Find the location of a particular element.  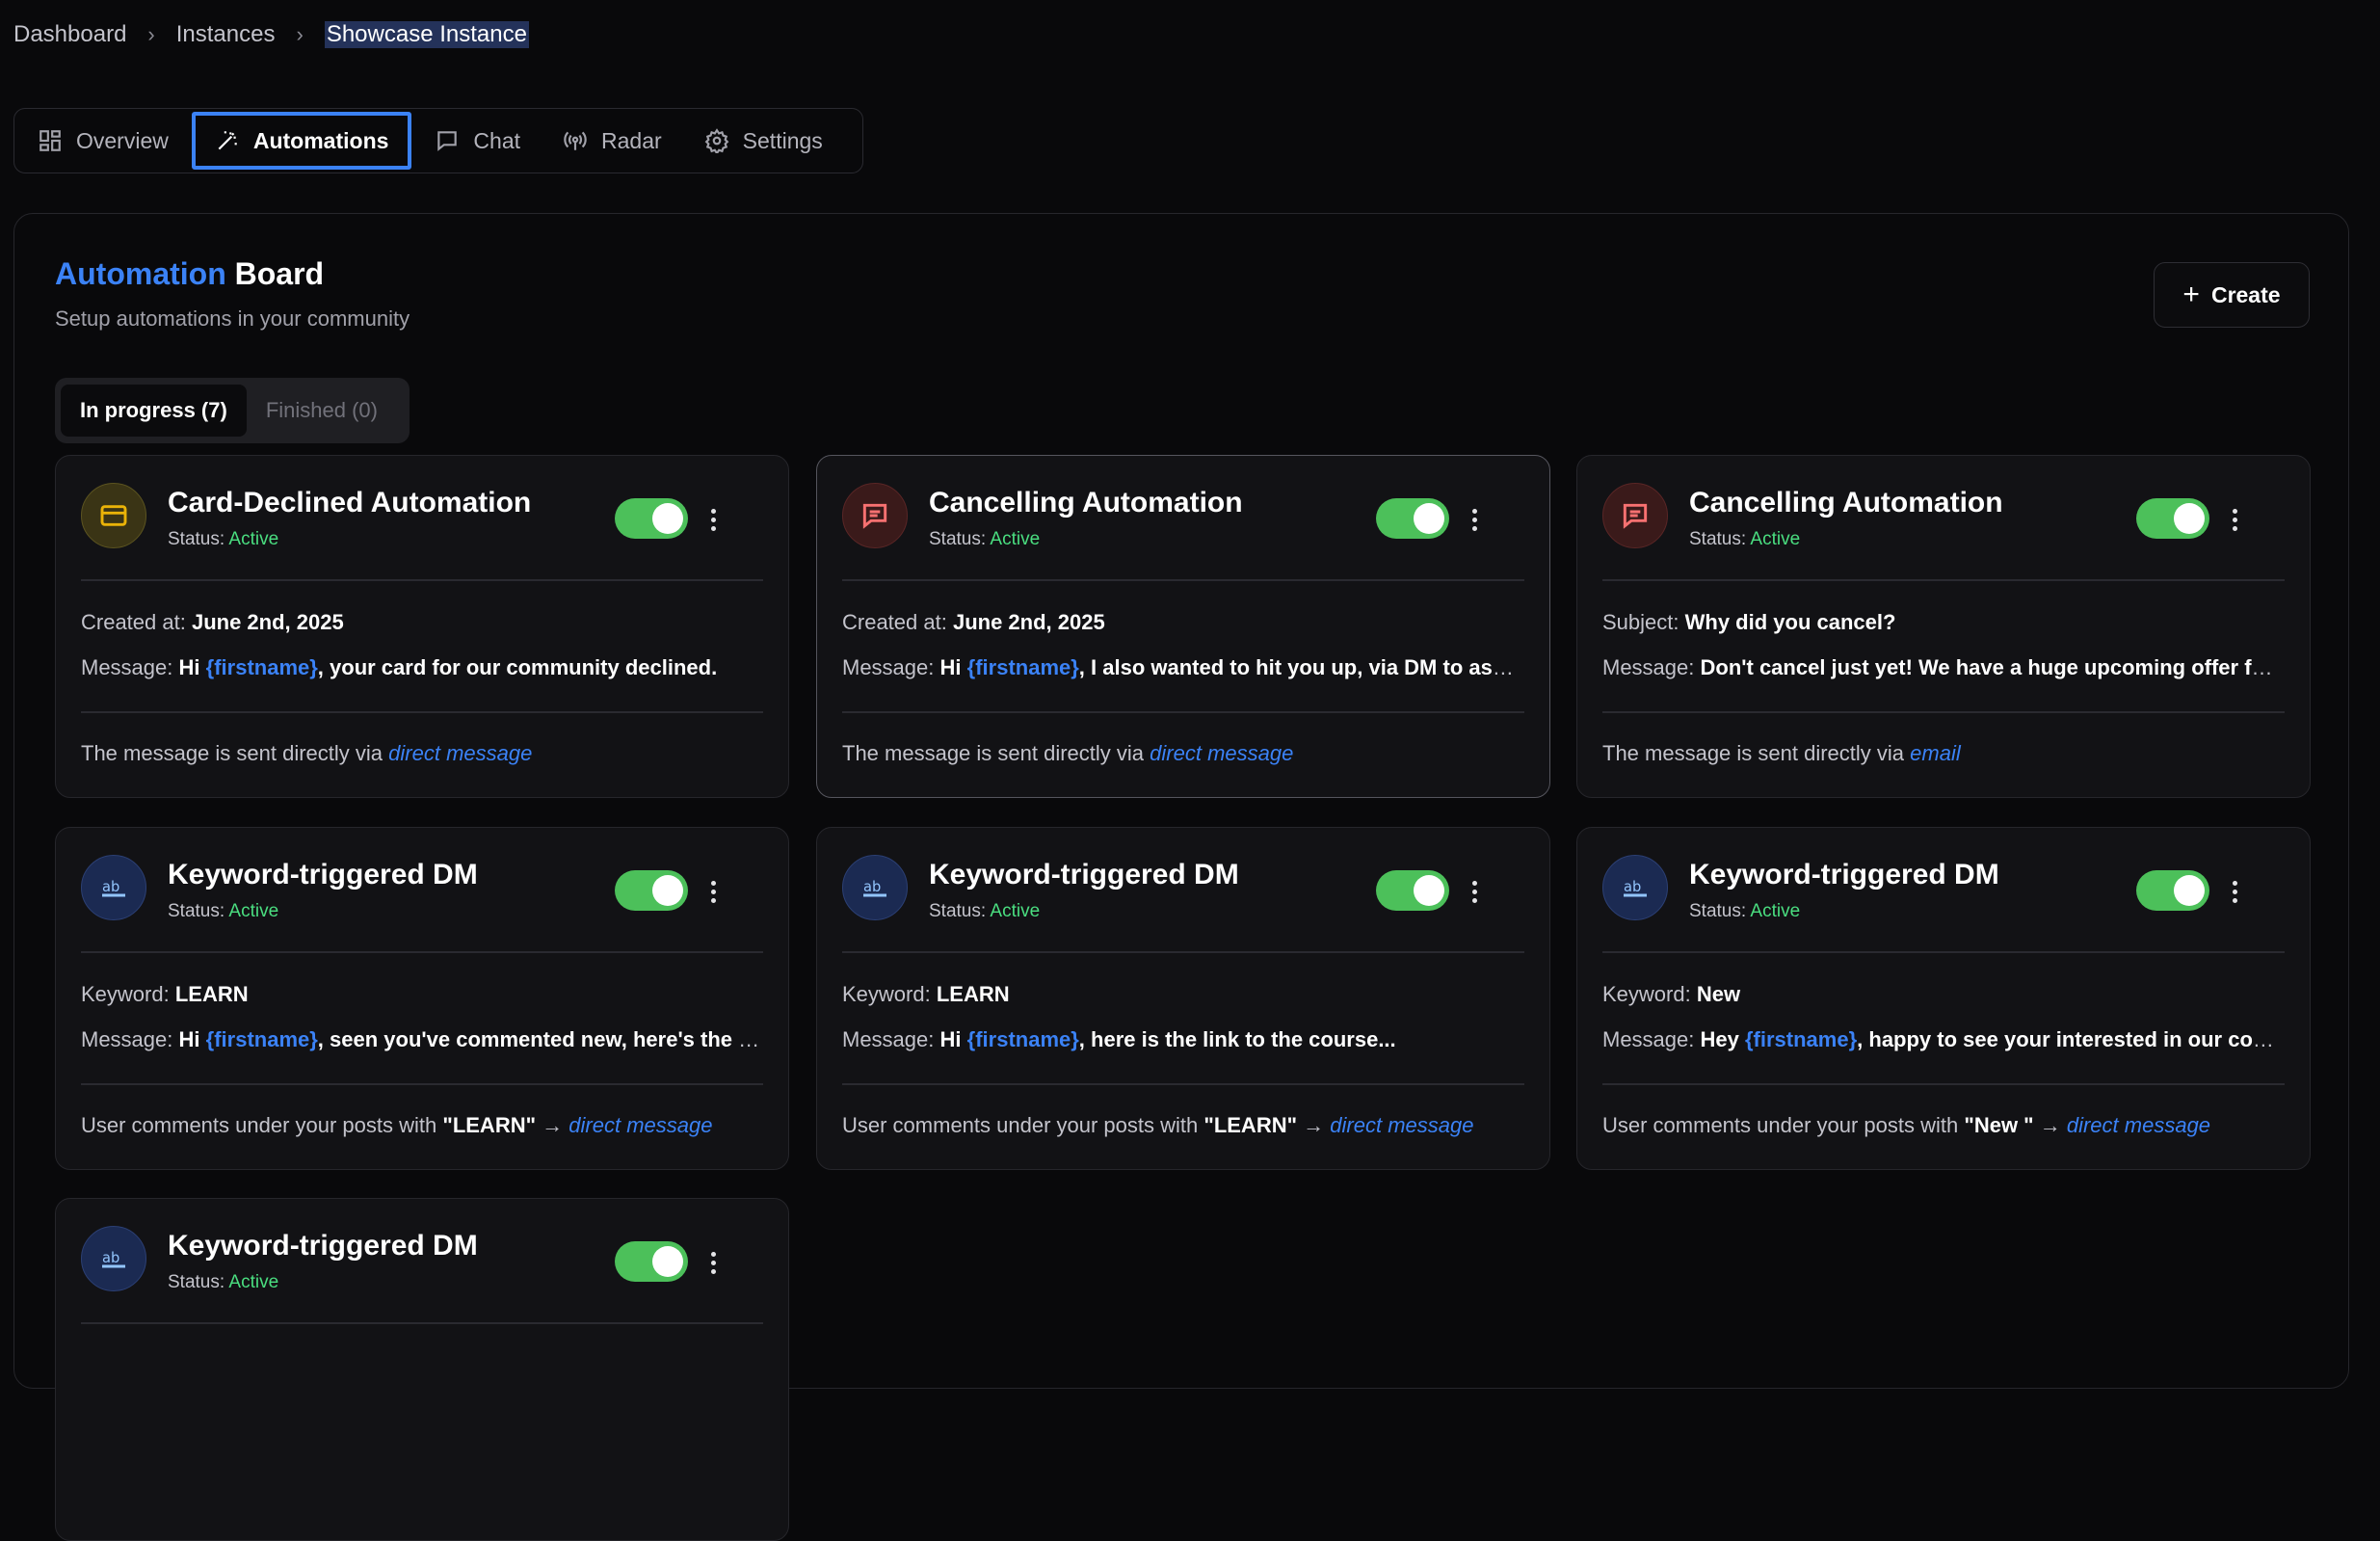

create-button: + Create is located at coordinates (2232, 295).